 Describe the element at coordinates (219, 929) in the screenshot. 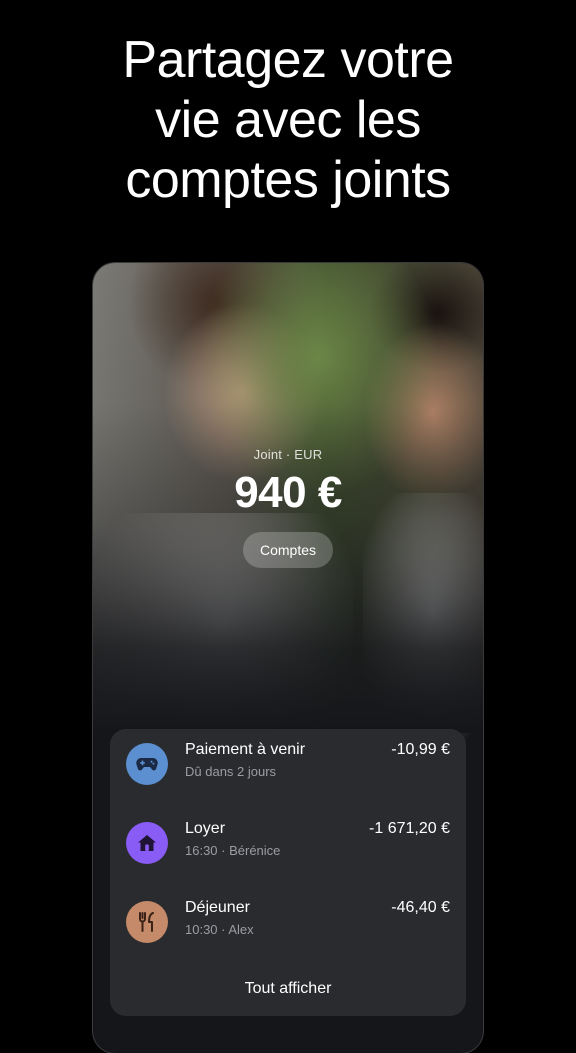

I see `transaction-subtitle: 10:30 · Alex` at that location.